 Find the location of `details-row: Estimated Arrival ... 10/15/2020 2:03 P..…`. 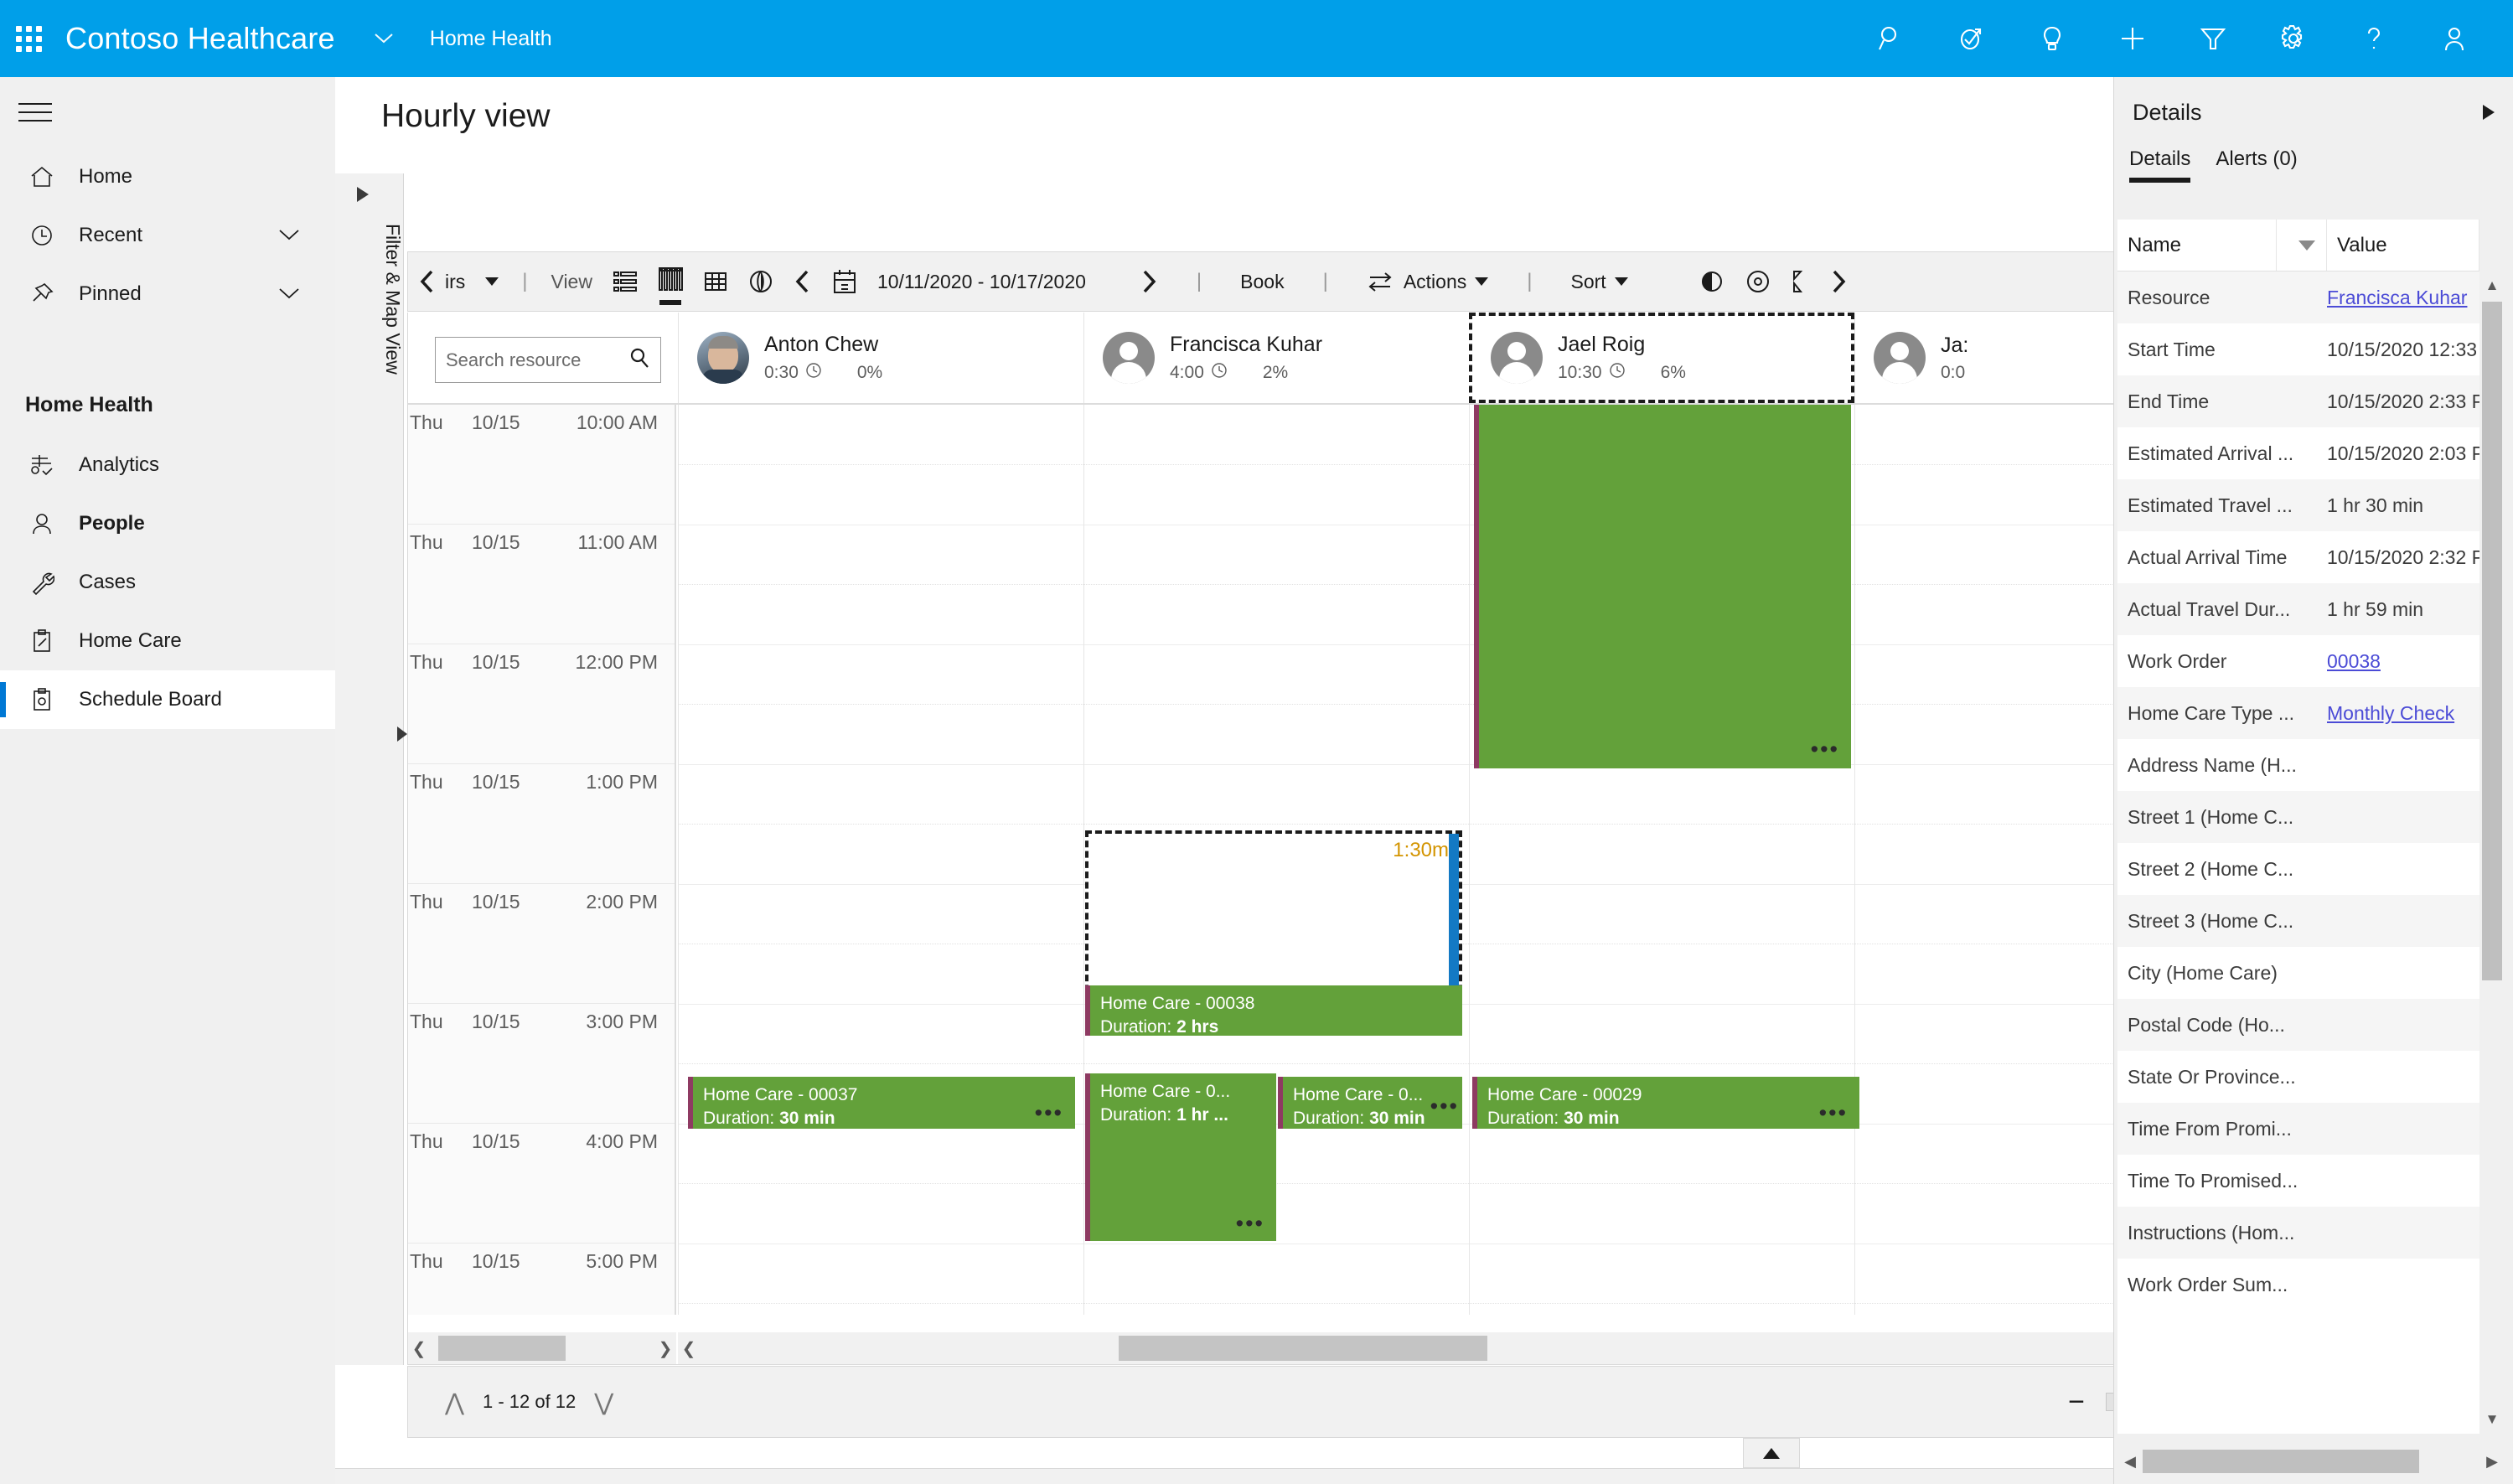

details-row: Estimated Arrival ... 10/15/2020 2:03 P..… is located at coordinates (2298, 453).